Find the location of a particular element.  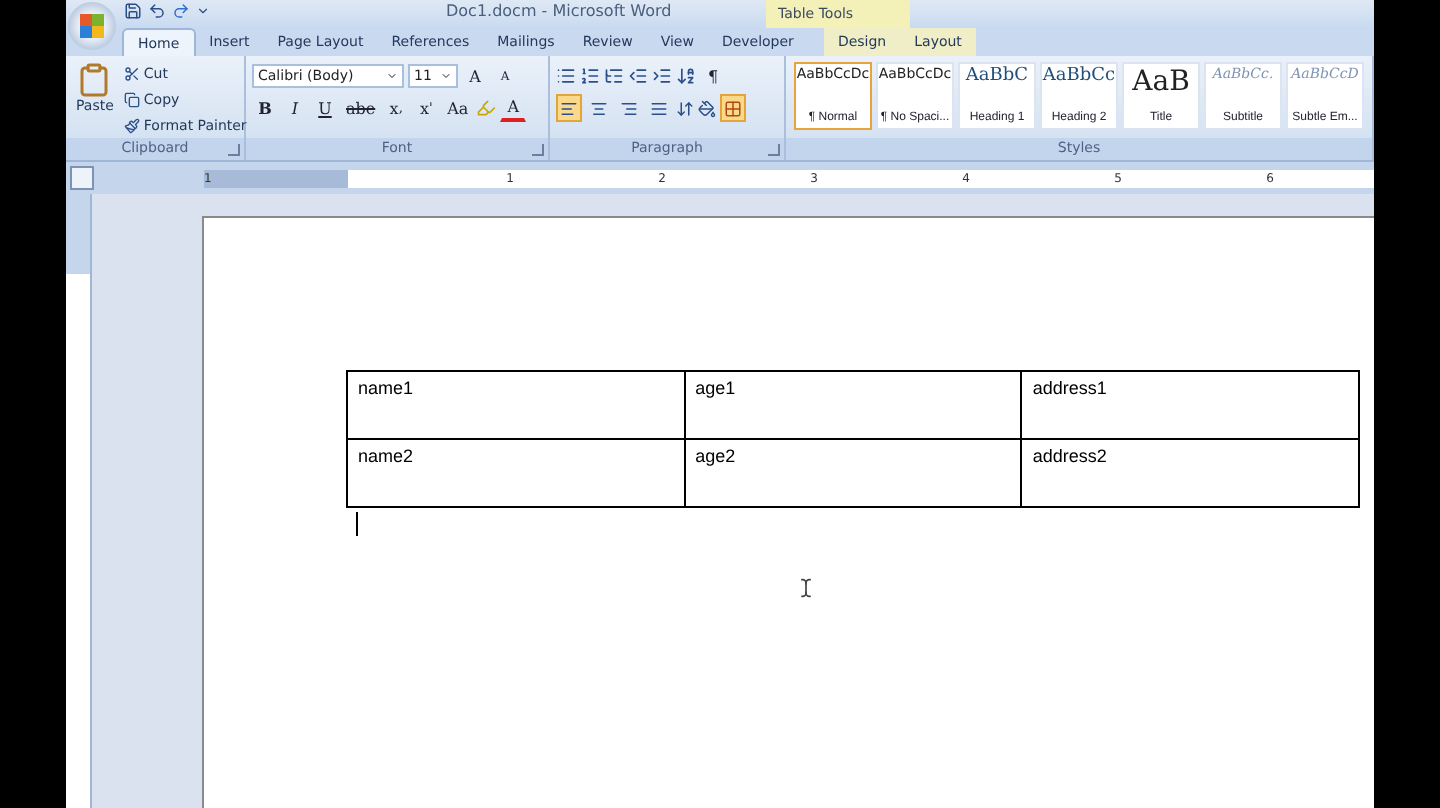

table-cell: name2 is located at coordinates (516, 473).